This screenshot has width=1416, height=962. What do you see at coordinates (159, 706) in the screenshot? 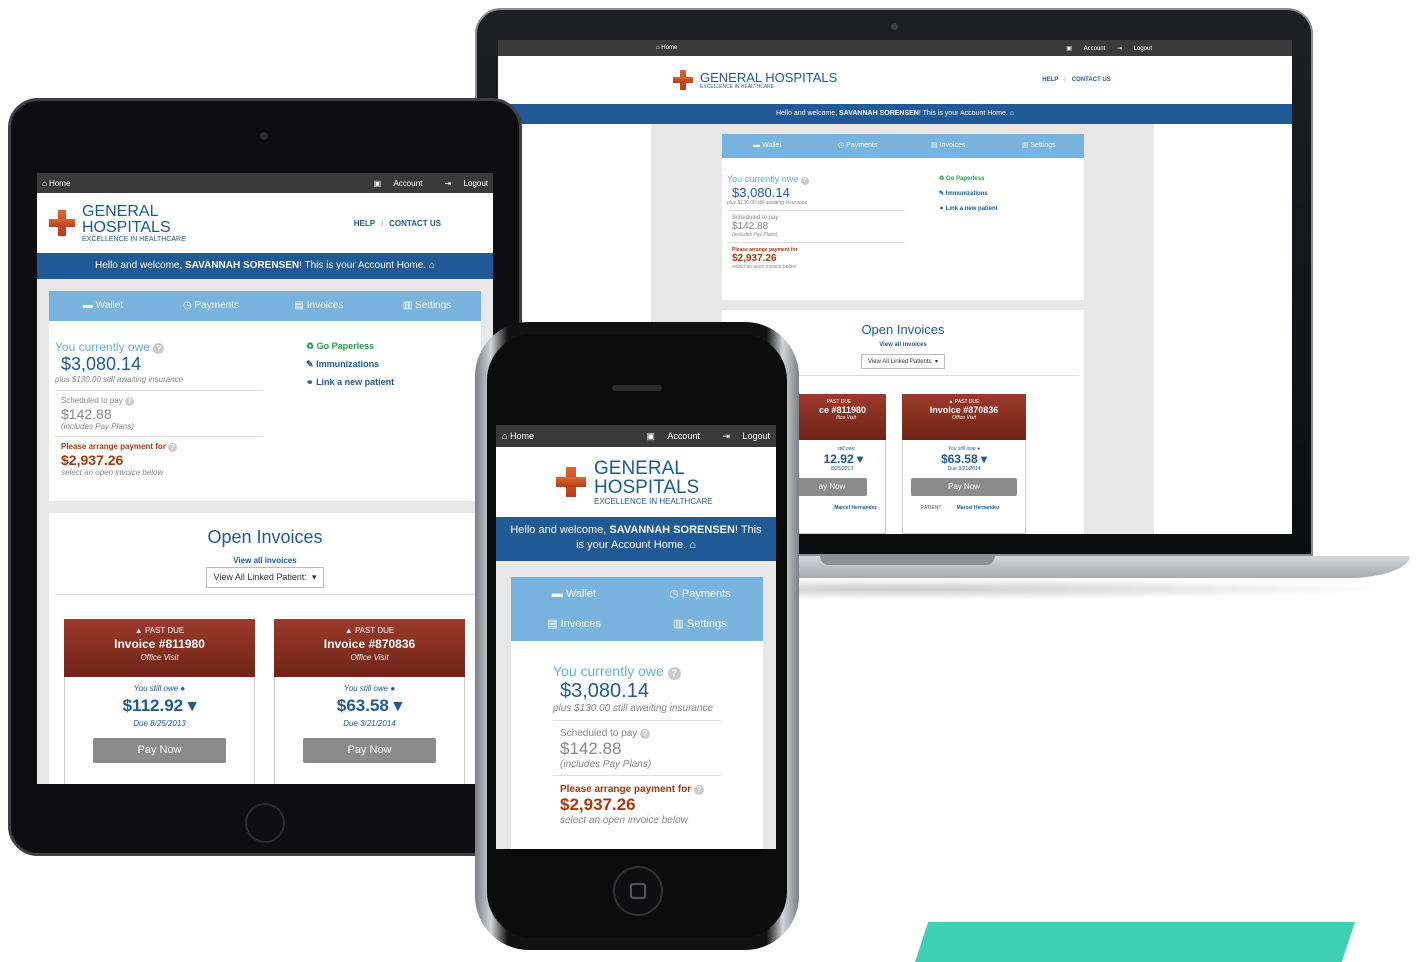
I see `invoice-amount-row: $112.92 ▾` at bounding box center [159, 706].